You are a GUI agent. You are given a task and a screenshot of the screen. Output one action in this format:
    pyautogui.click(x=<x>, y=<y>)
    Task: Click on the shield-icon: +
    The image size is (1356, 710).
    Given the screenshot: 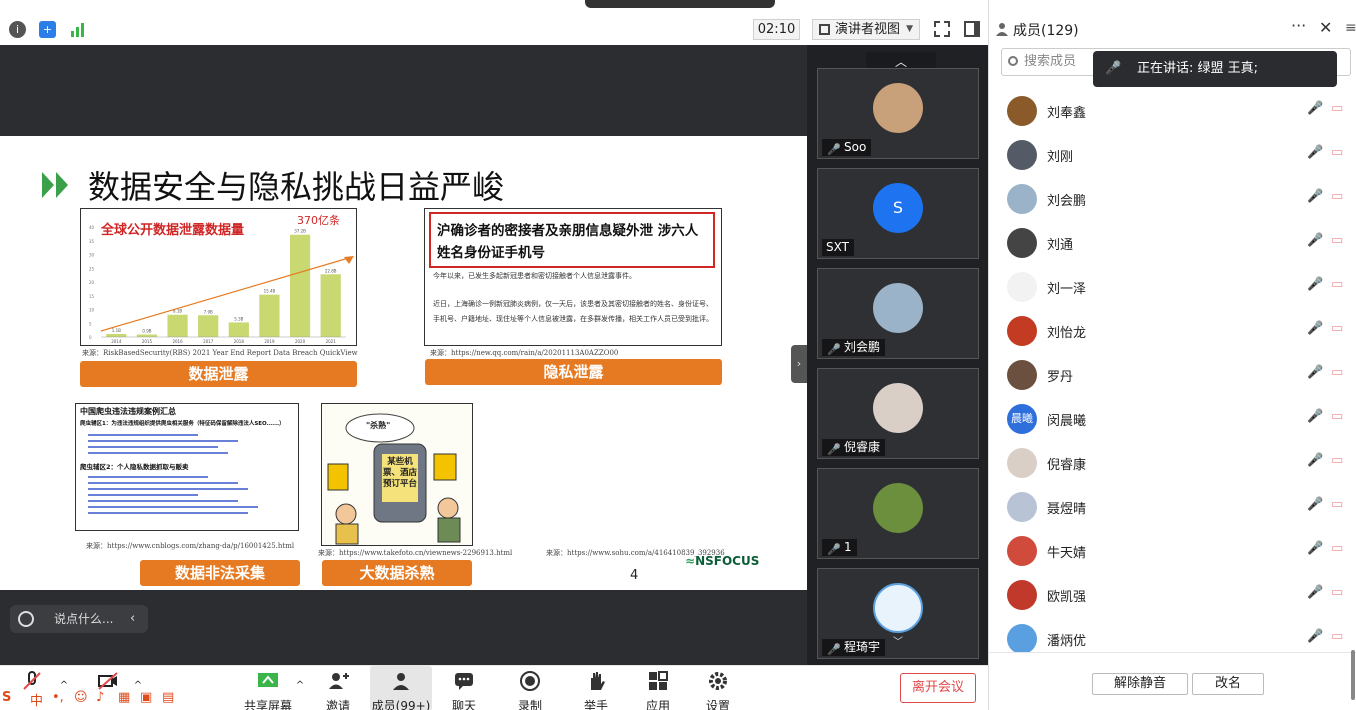 What is the action you would take?
    pyautogui.click(x=47, y=29)
    